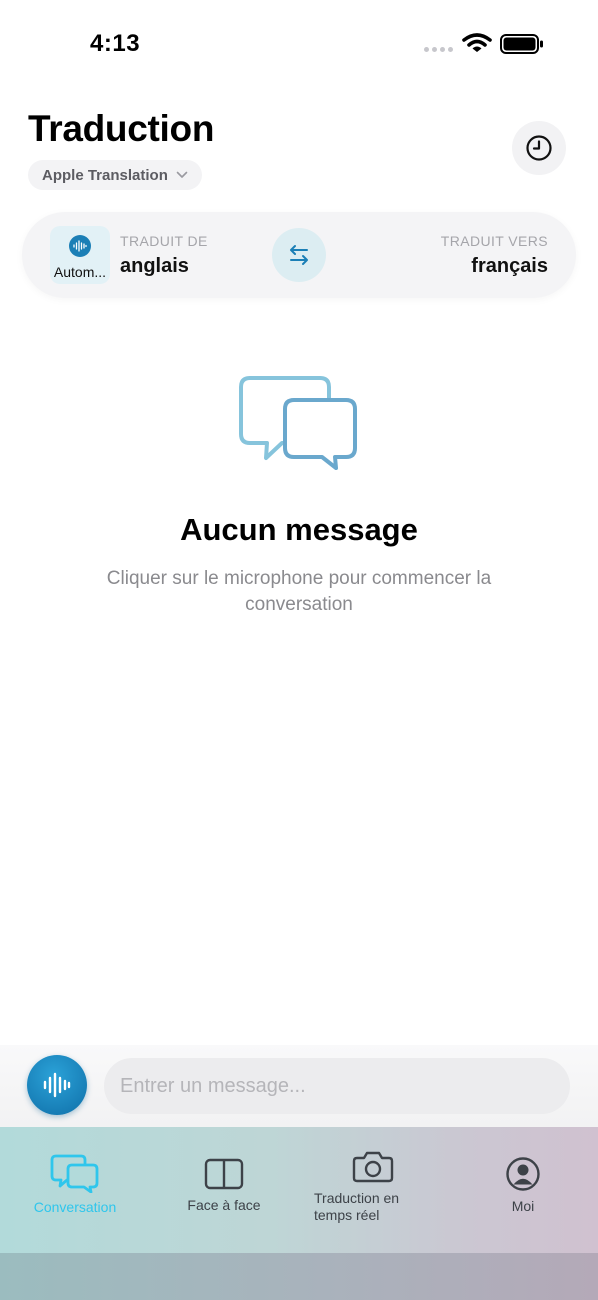  Describe the element at coordinates (115, 43) in the screenshot. I see `status-time: 4:13` at that location.